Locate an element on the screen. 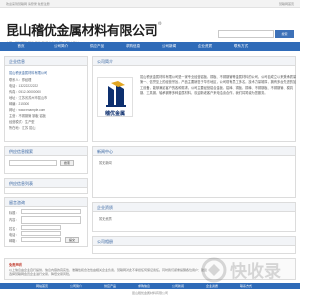  nav-item-about: 公司简介 is located at coordinates (61, 46).